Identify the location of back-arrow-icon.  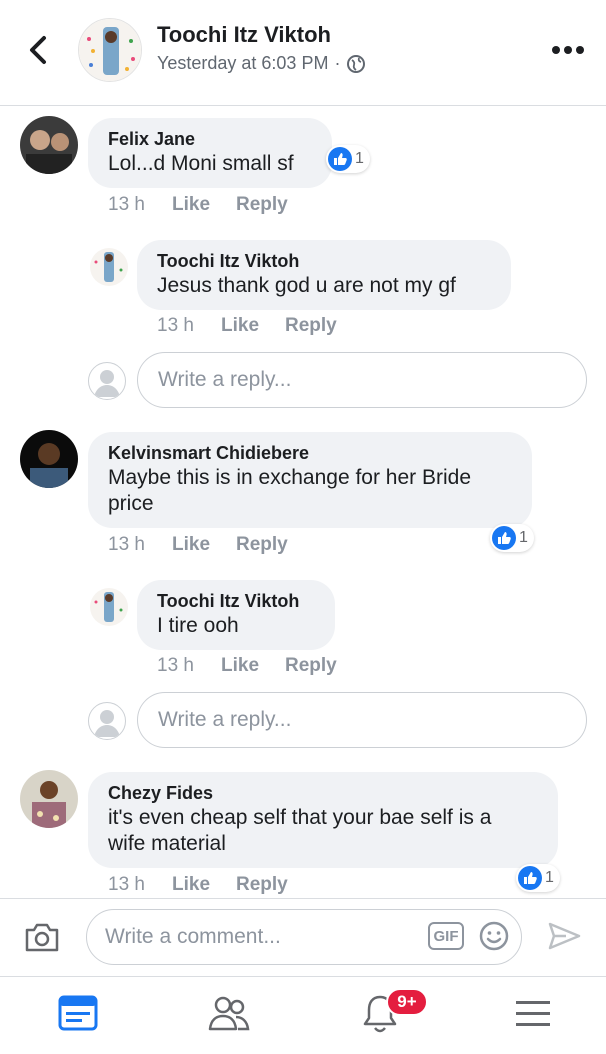
(39, 50).